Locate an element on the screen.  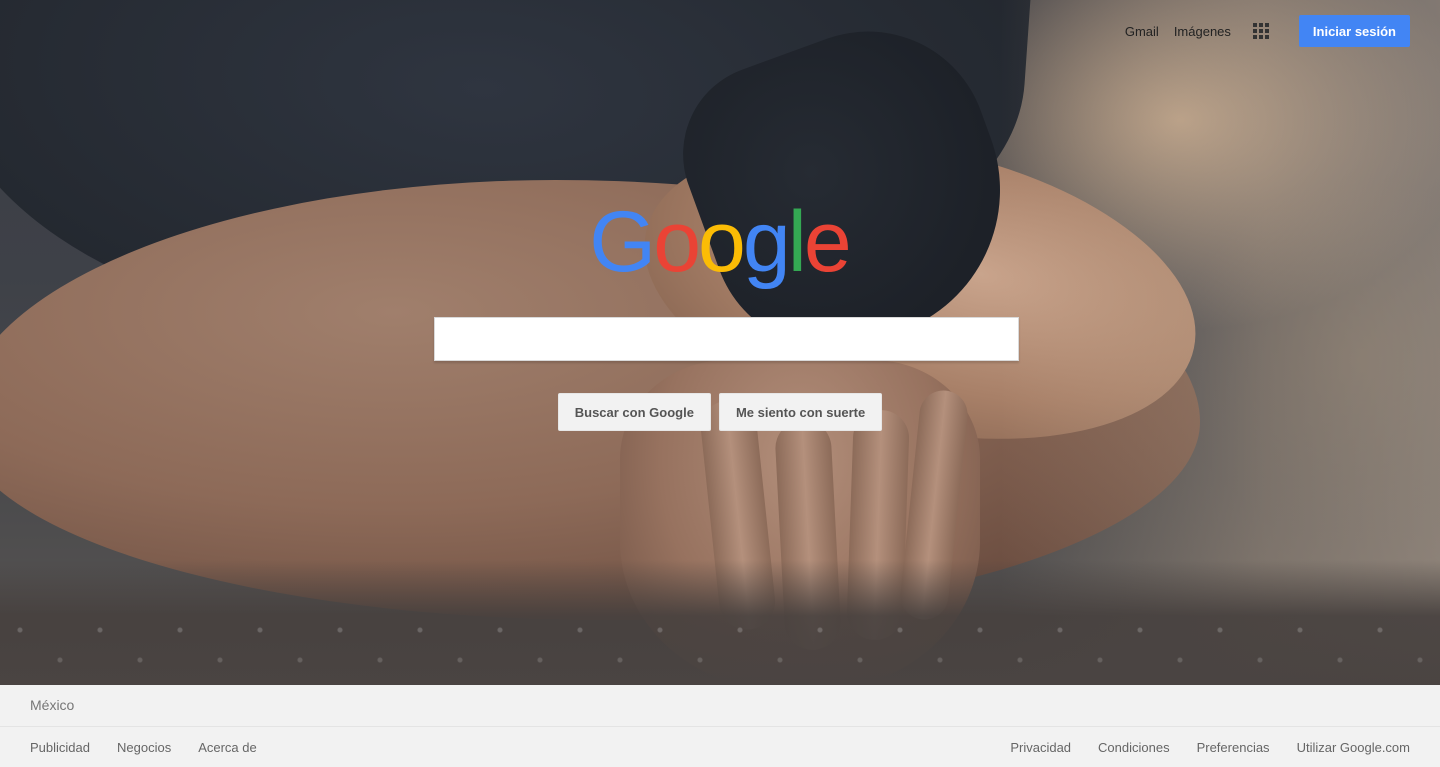
footer-link-advertising: Publicidad is located at coordinates (60, 747).